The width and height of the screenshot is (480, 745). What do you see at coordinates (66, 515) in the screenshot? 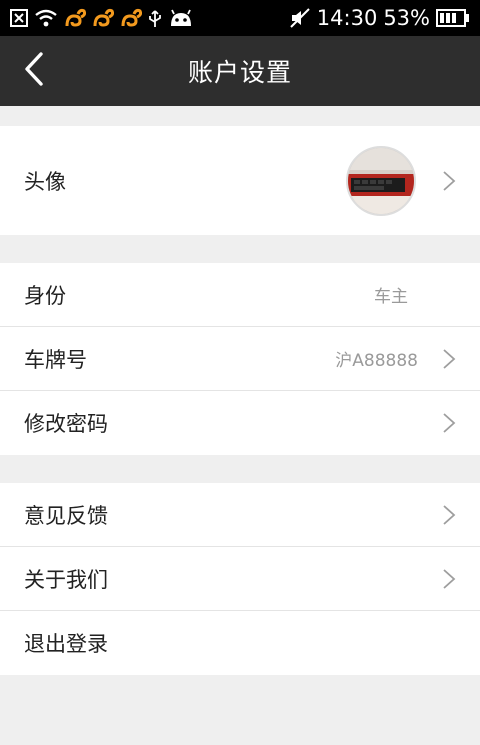
I see `row-label: 意见反馈` at bounding box center [66, 515].